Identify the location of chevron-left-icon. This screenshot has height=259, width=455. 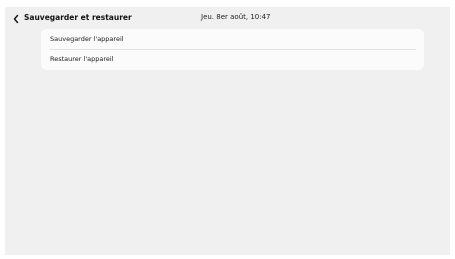
(16, 19).